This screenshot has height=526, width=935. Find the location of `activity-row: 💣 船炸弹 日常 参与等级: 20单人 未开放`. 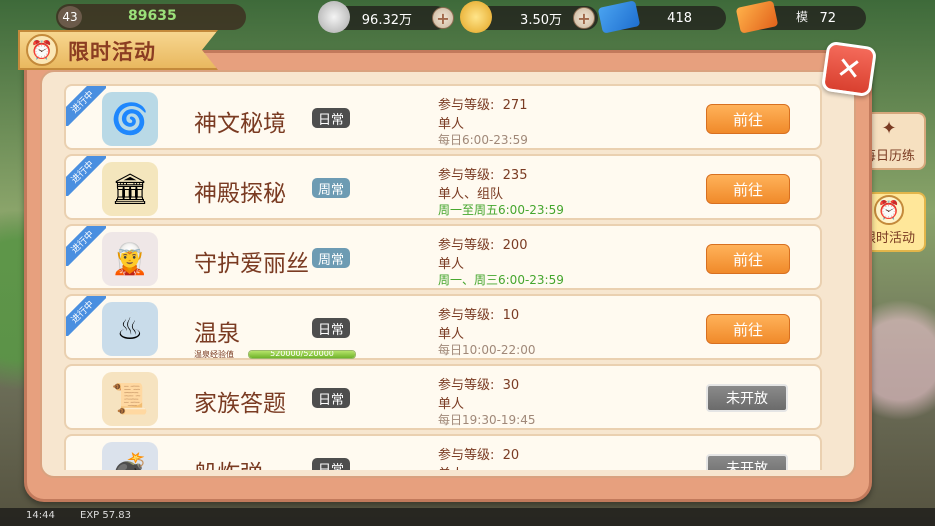

activity-row: 💣 船炸弹 日常 参与等级: 20单人 未开放 is located at coordinates (443, 452).